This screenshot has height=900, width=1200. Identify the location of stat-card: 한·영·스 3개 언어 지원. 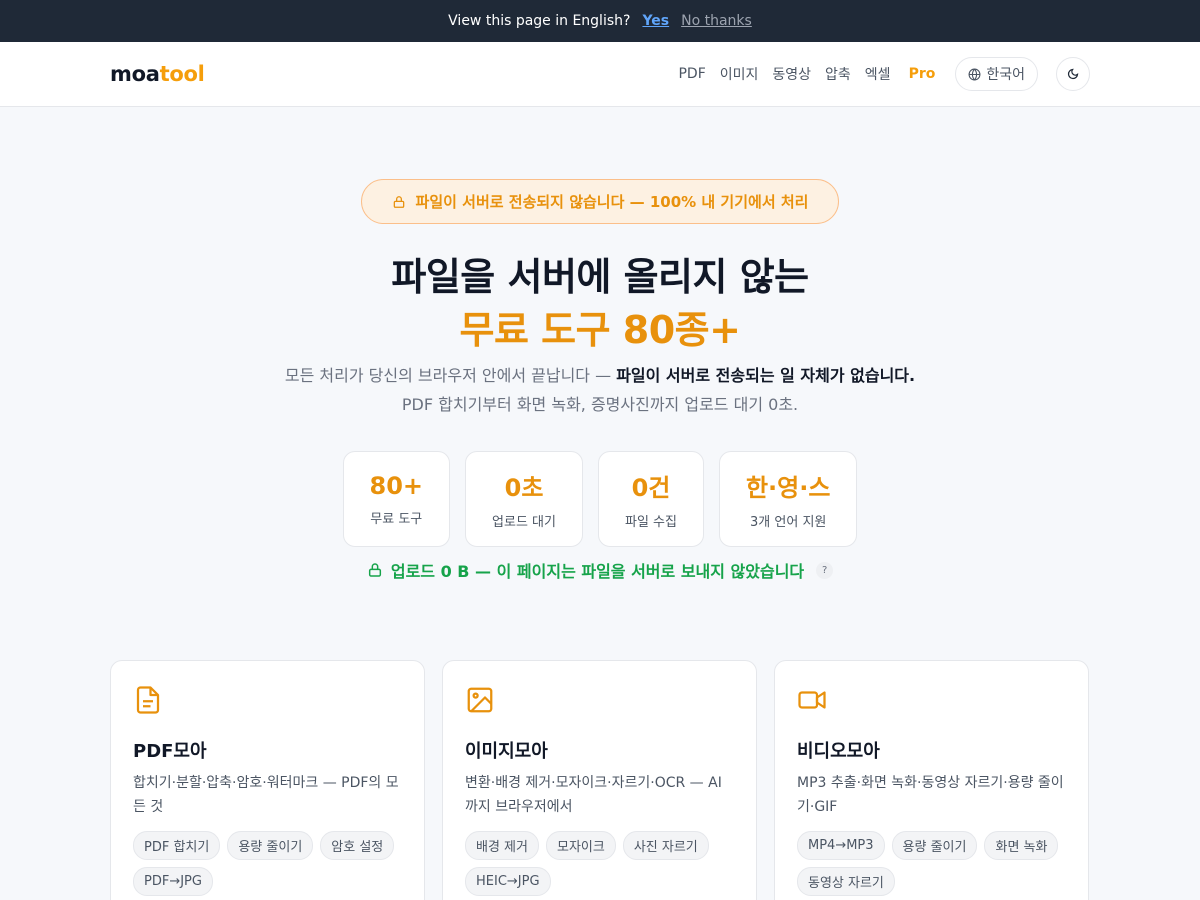
(788, 499).